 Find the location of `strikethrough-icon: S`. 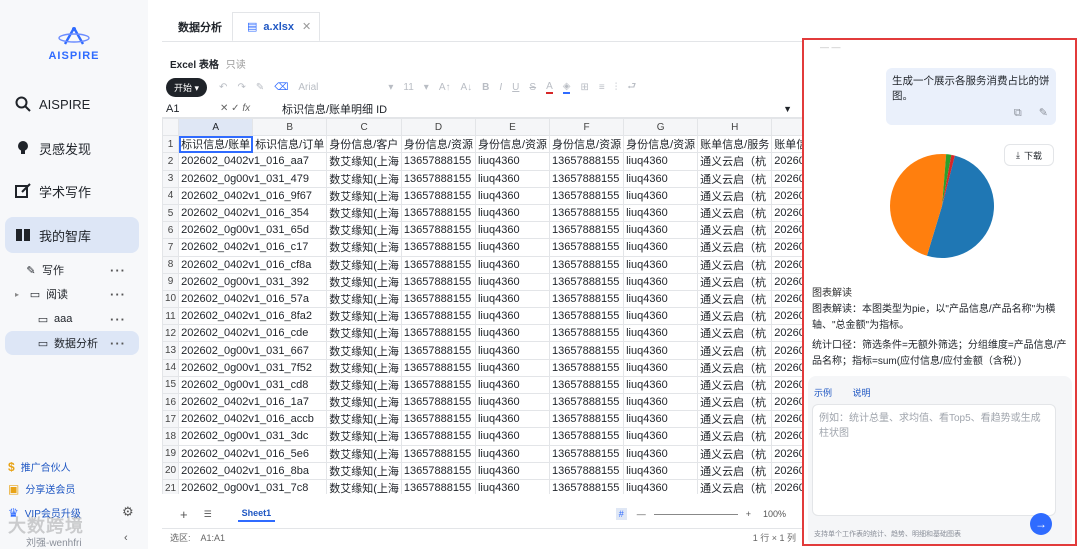

strikethrough-icon: S is located at coordinates (532, 87).